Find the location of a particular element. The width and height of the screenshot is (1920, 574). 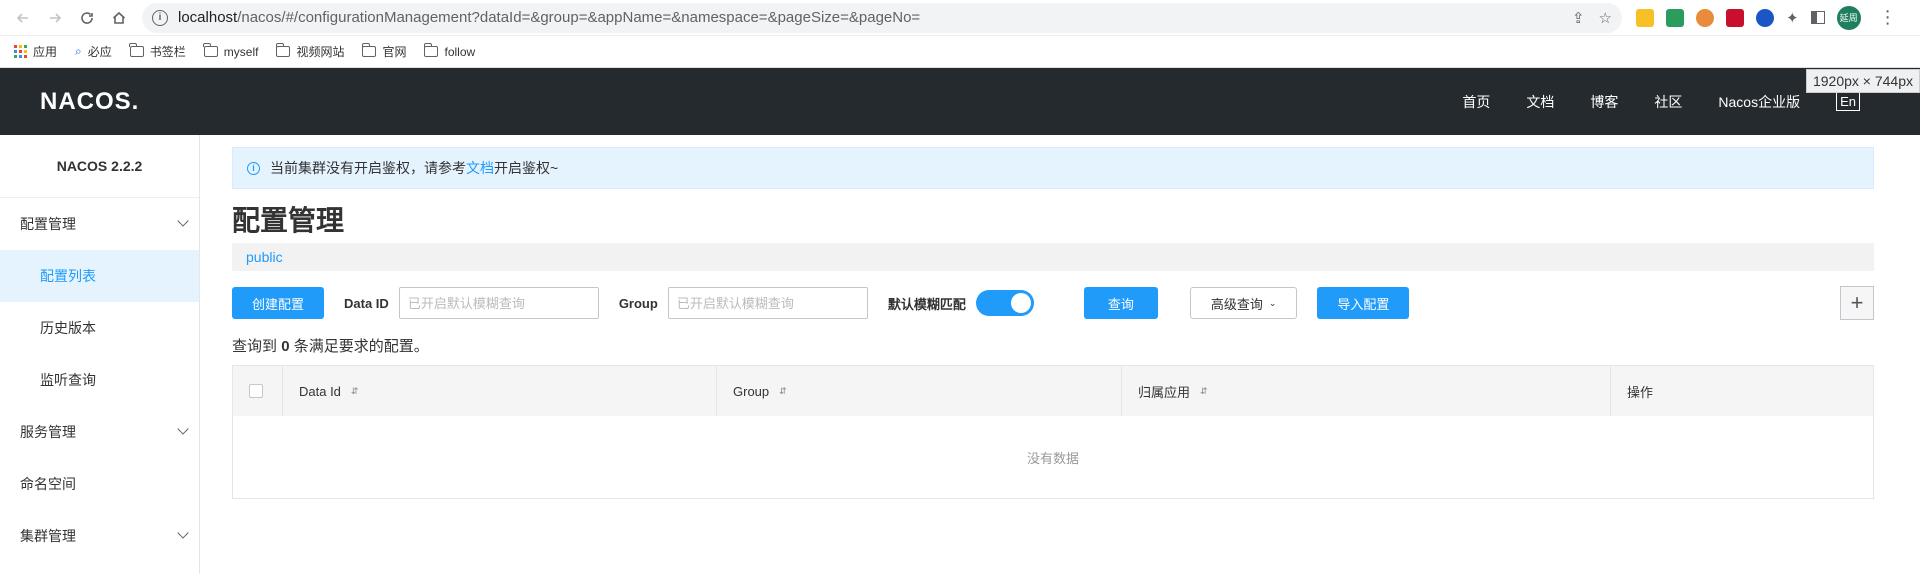

column-actions: 操作 is located at coordinates (1640, 392).